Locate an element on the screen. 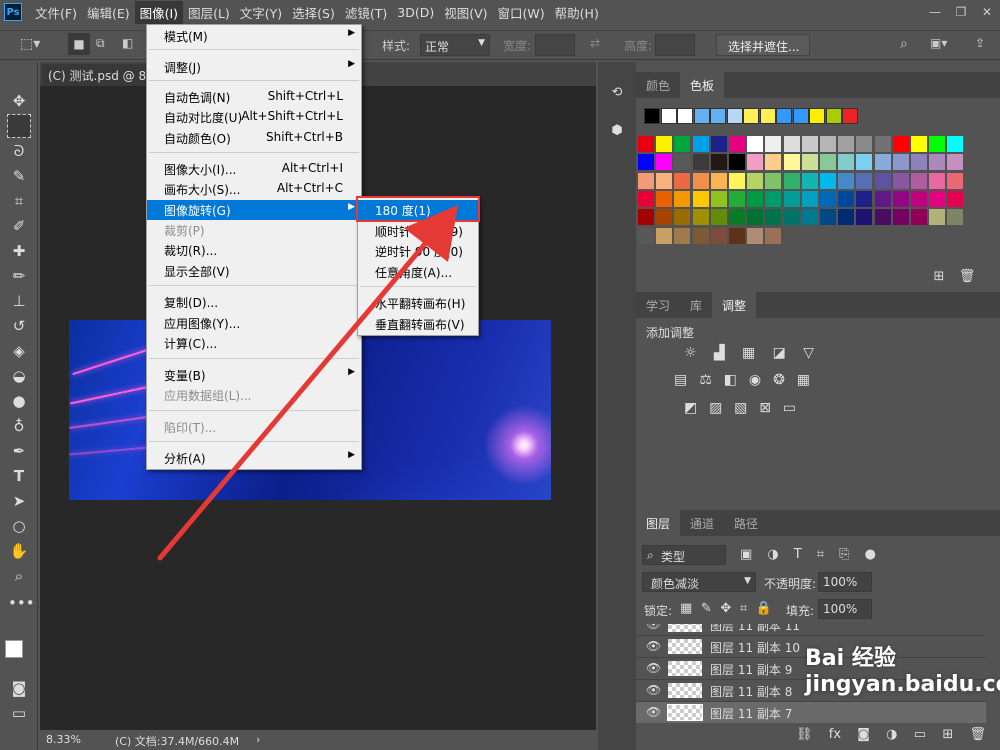 This screenshot has width=1000, height=750. menu-item-adjustments: 调整(J) ▶ is located at coordinates (254, 67).